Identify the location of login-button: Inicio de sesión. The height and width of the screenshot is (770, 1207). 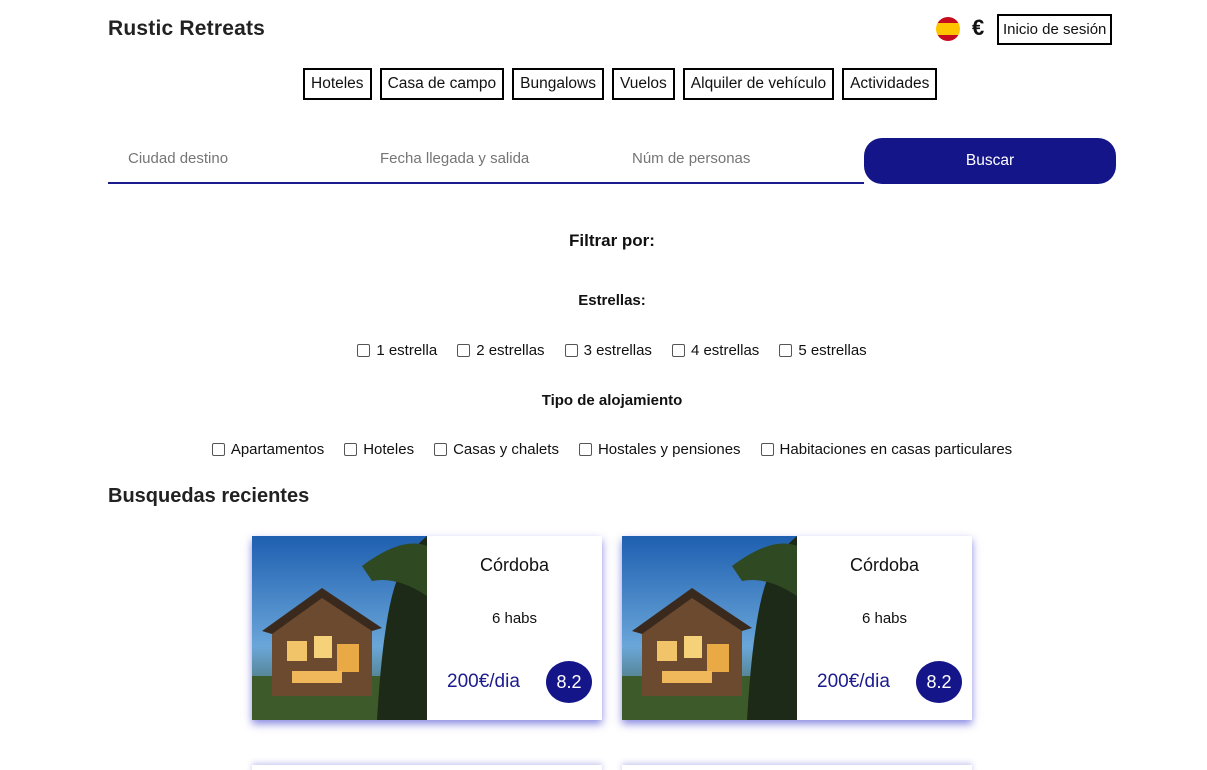
(1055, 29).